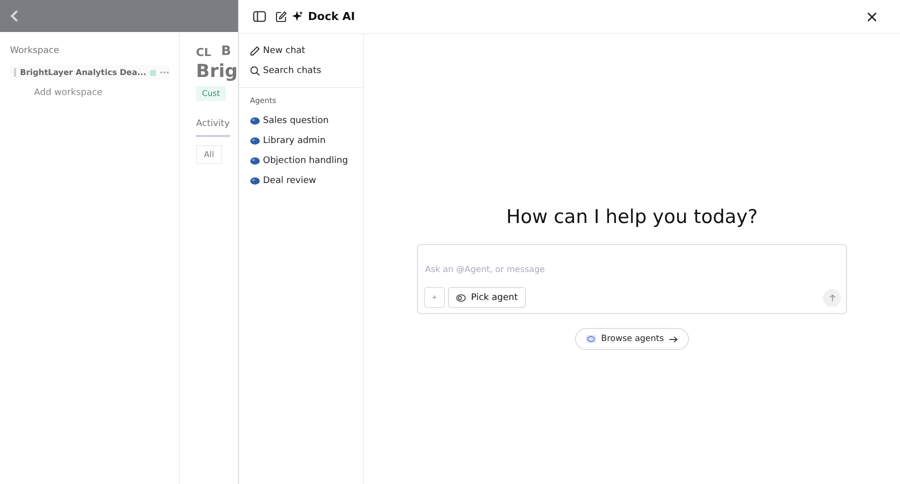 This screenshot has height=484, width=900. I want to click on menu-item: Search chats, so click(301, 71).